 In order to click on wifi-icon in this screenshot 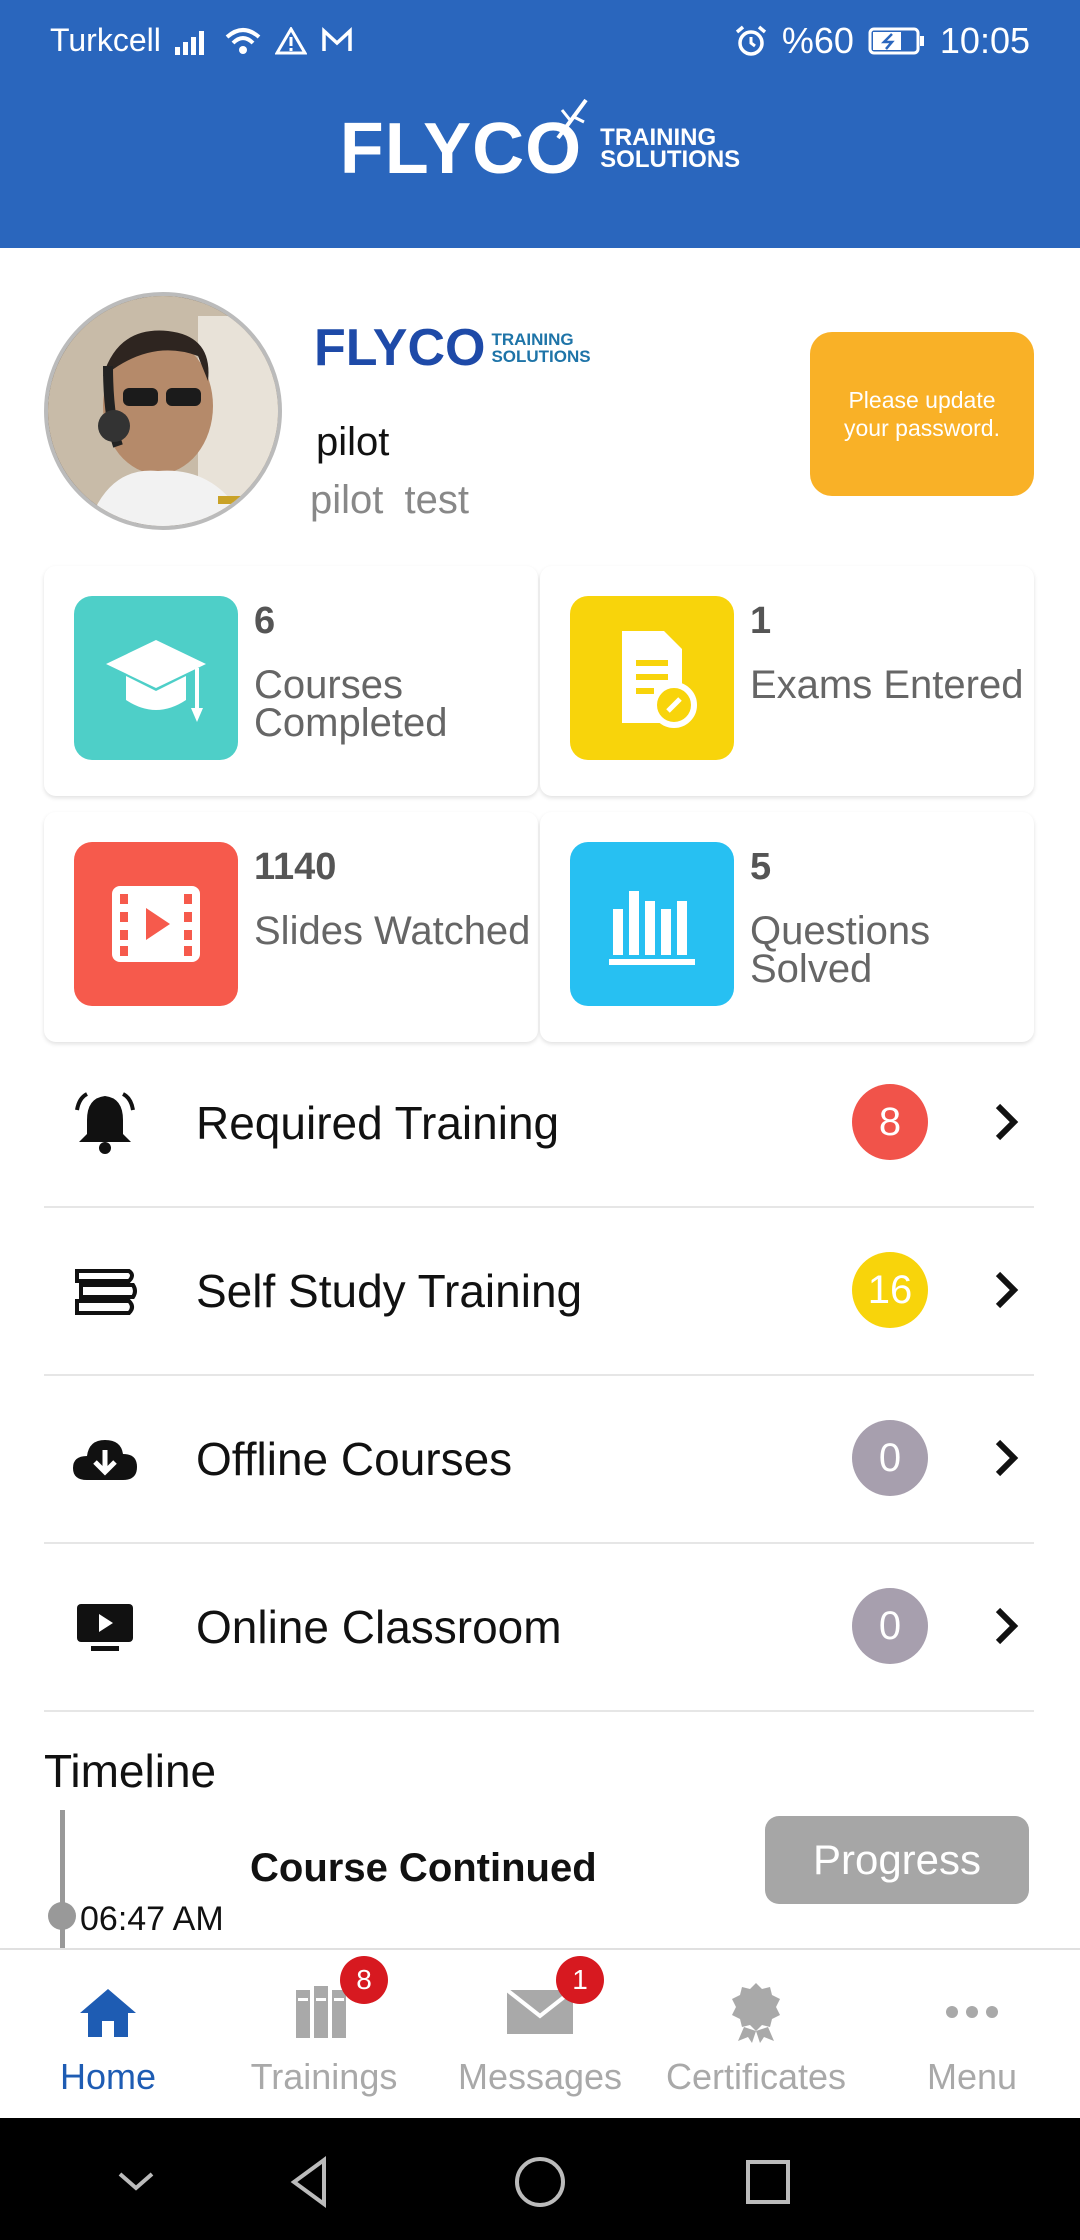, I will do `click(243, 40)`.